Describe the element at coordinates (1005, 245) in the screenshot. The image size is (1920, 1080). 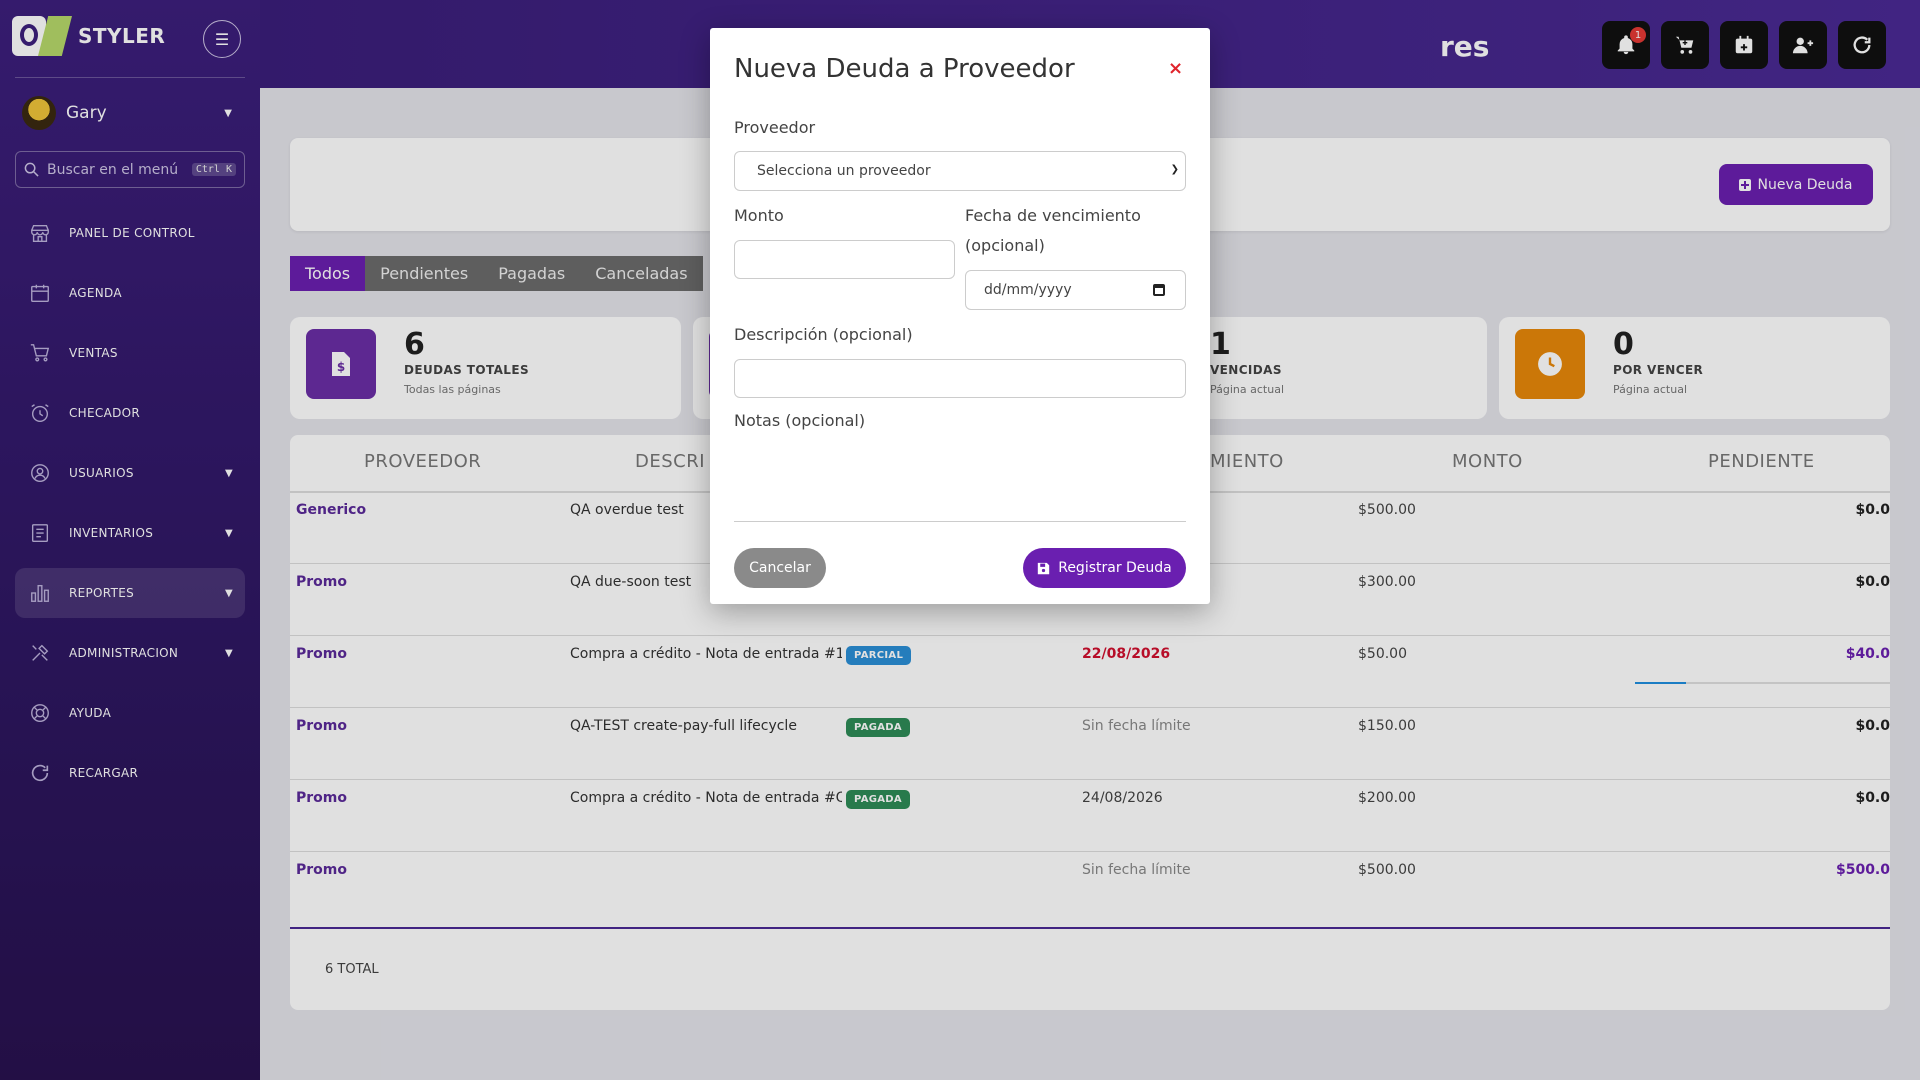
I see `fecha-label-optional: (opcional)` at that location.